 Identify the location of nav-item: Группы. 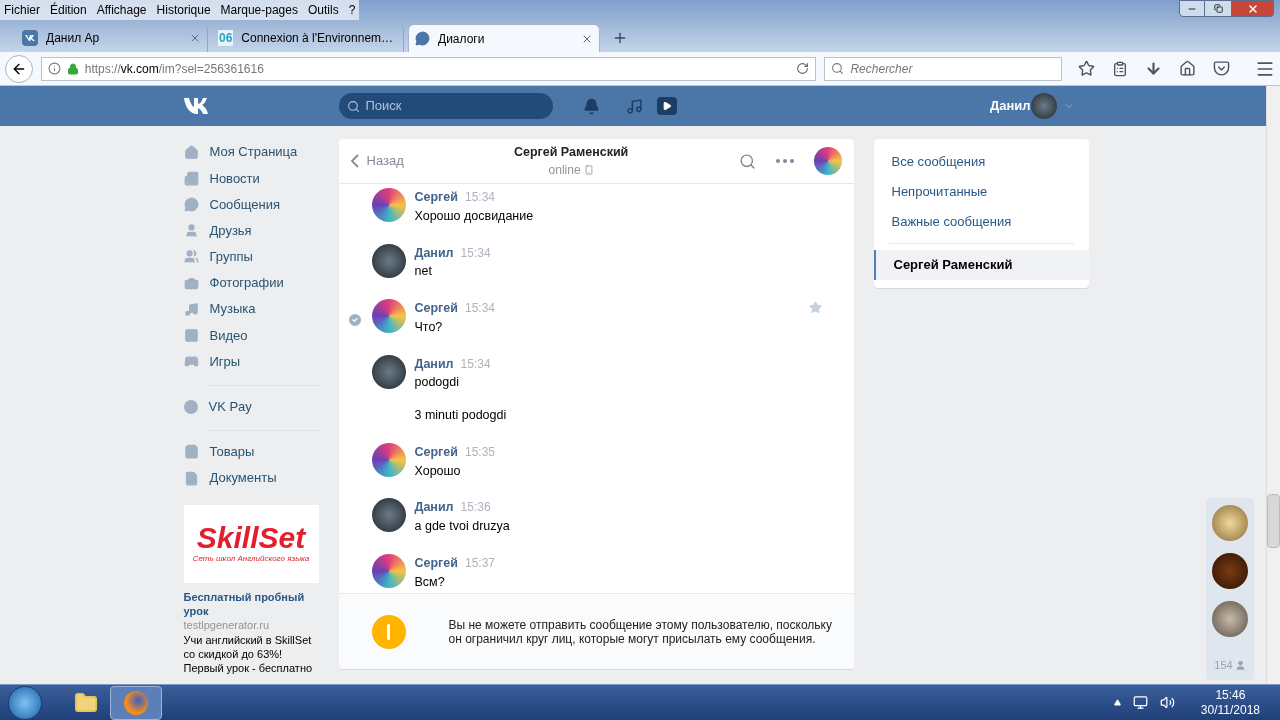
(251, 256).